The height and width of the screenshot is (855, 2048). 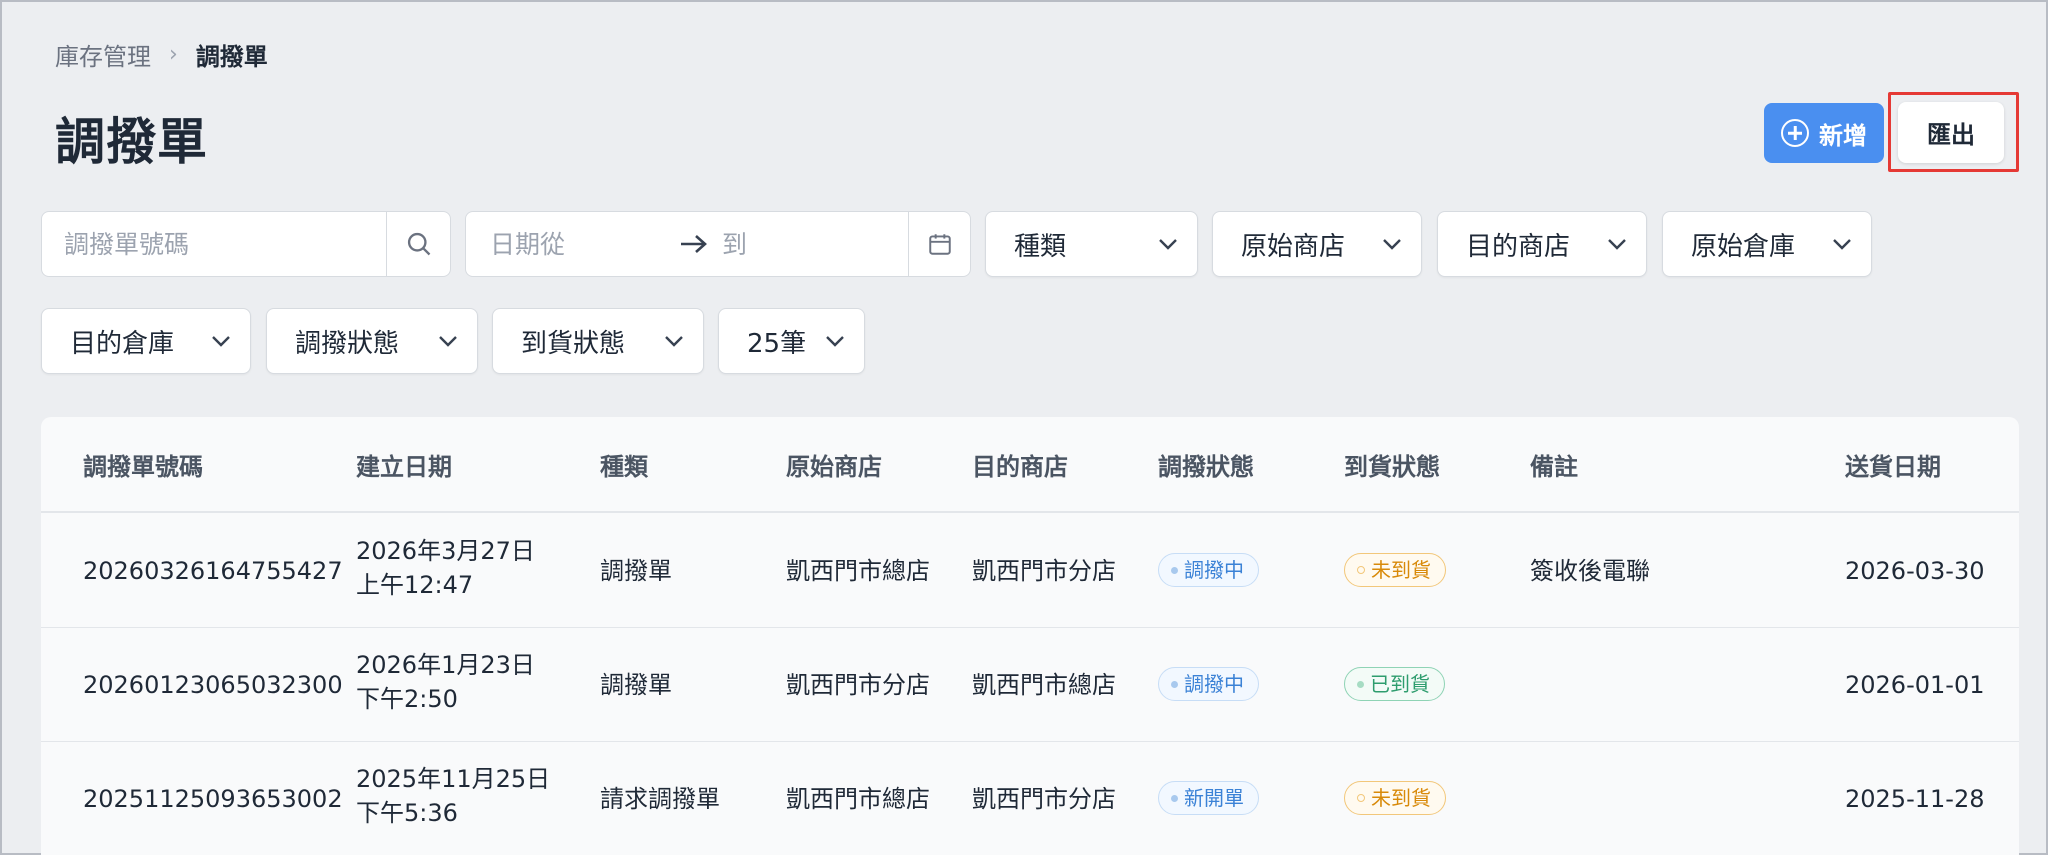 What do you see at coordinates (777, 343) in the screenshot?
I see `dropdown-label: 25筆` at bounding box center [777, 343].